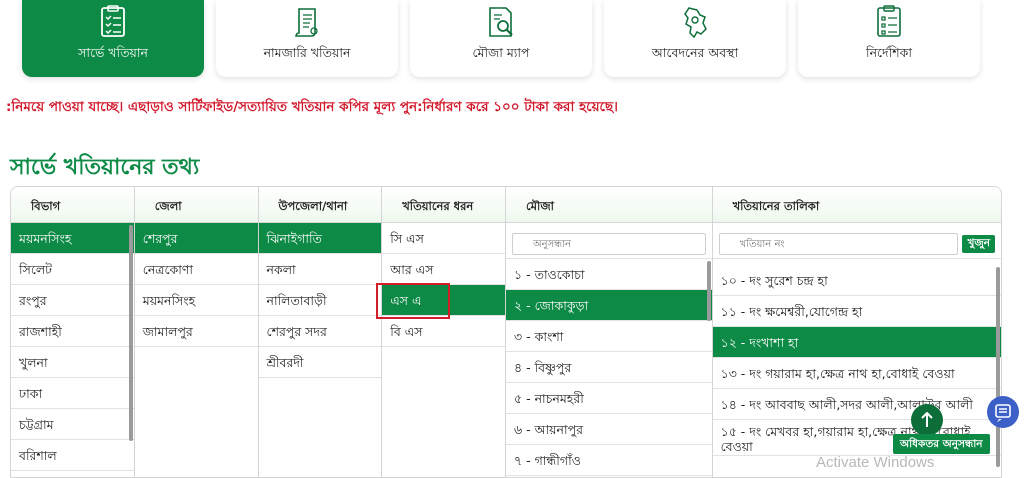  I want to click on khatian-search-button: খুজুন, so click(978, 244).